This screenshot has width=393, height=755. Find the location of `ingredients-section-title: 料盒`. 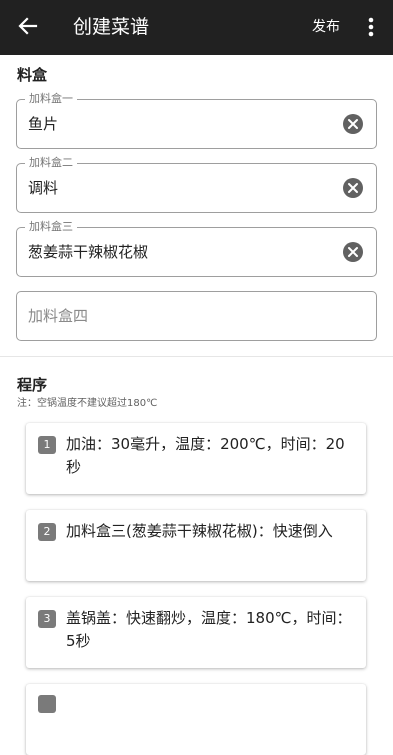

ingredients-section-title: 料盒 is located at coordinates (32, 75).